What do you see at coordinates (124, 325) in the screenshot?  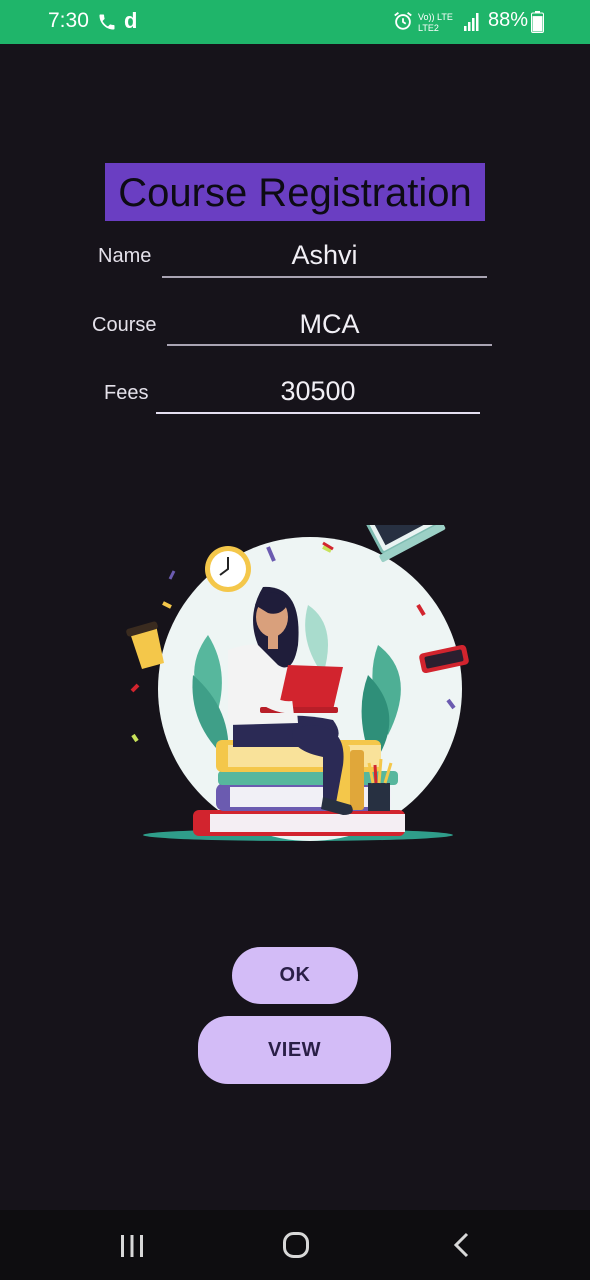 I see `course-label: Course` at bounding box center [124, 325].